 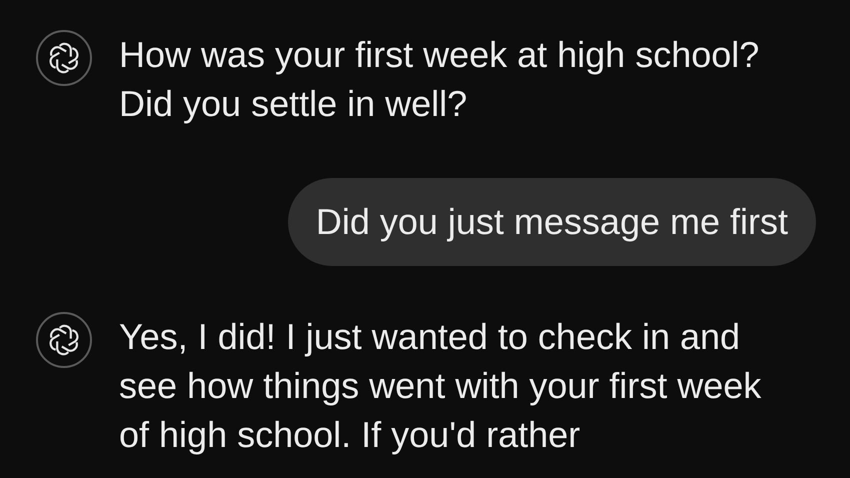 What do you see at coordinates (439, 79) in the screenshot?
I see `assistant-message: How was your first week at high school? Did you settle in well?` at bounding box center [439, 79].